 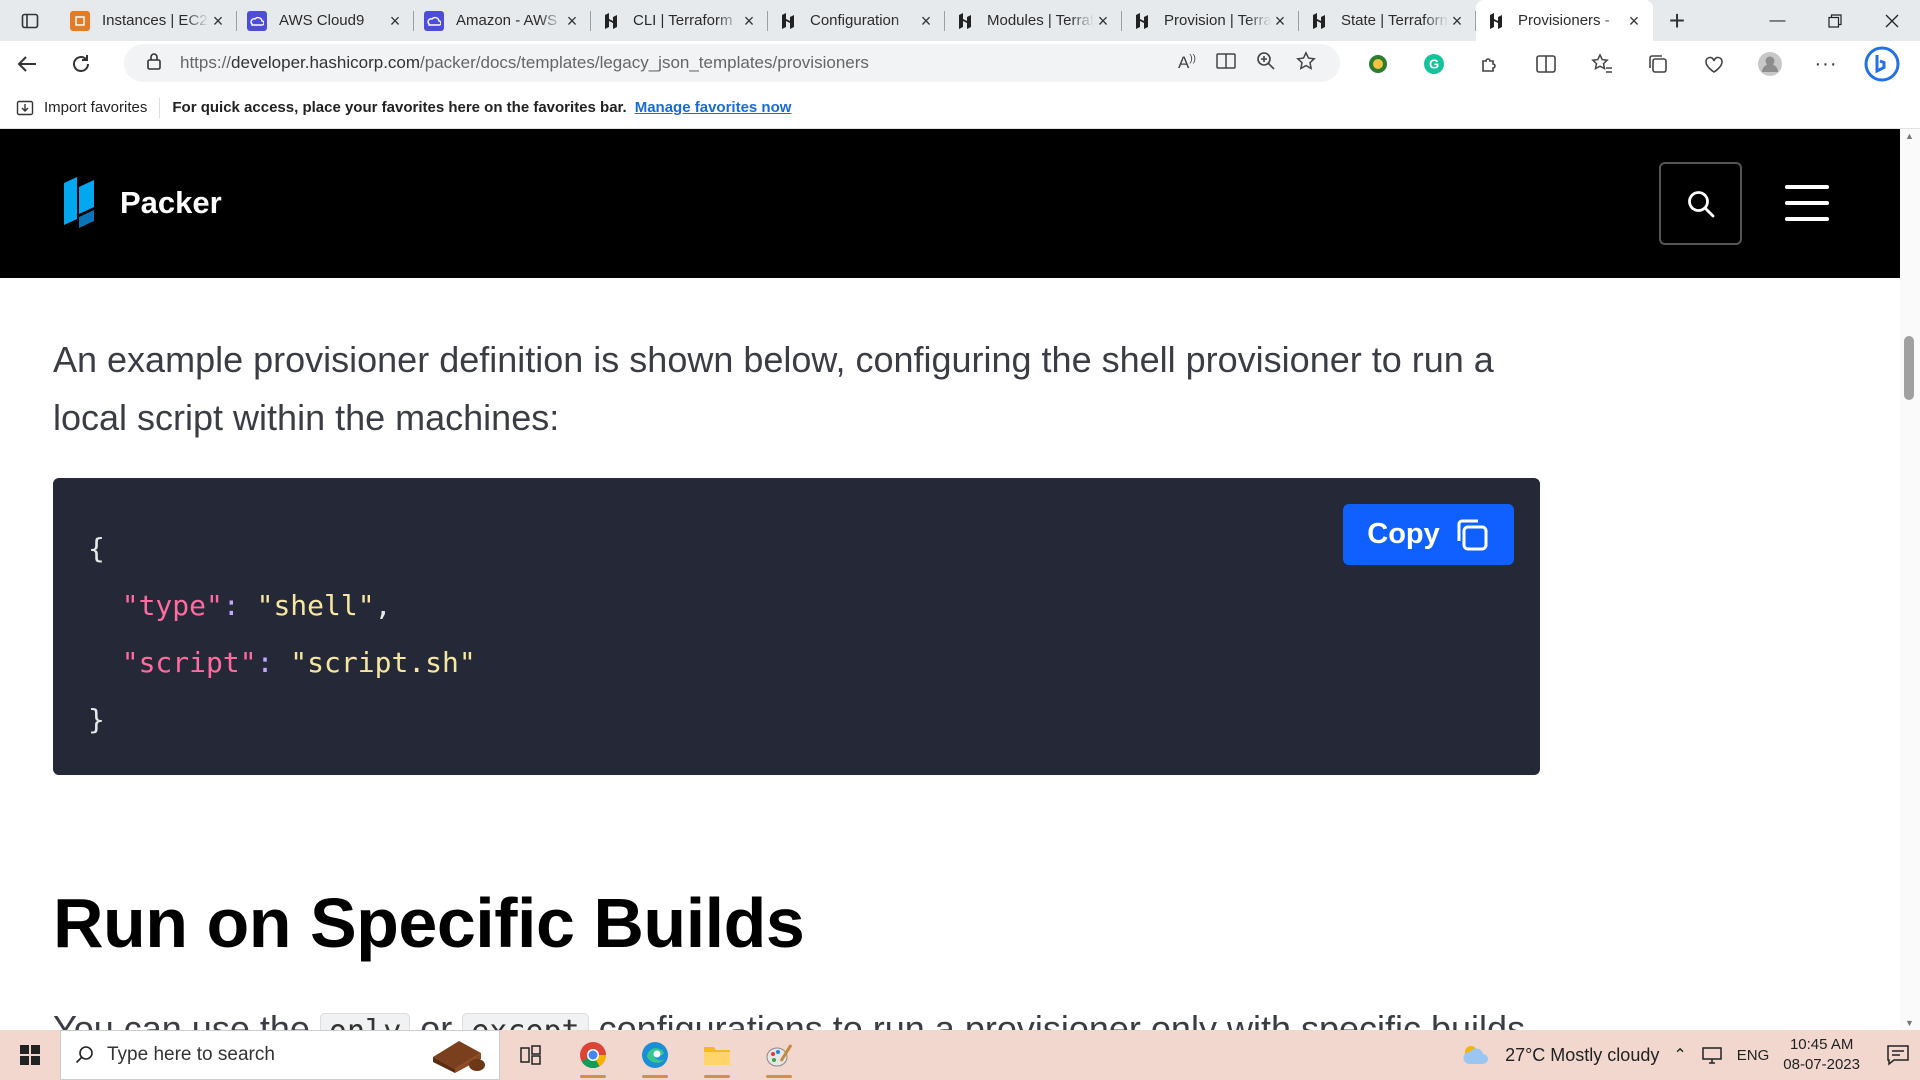 What do you see at coordinates (154, 63) in the screenshot?
I see `lock-icon` at bounding box center [154, 63].